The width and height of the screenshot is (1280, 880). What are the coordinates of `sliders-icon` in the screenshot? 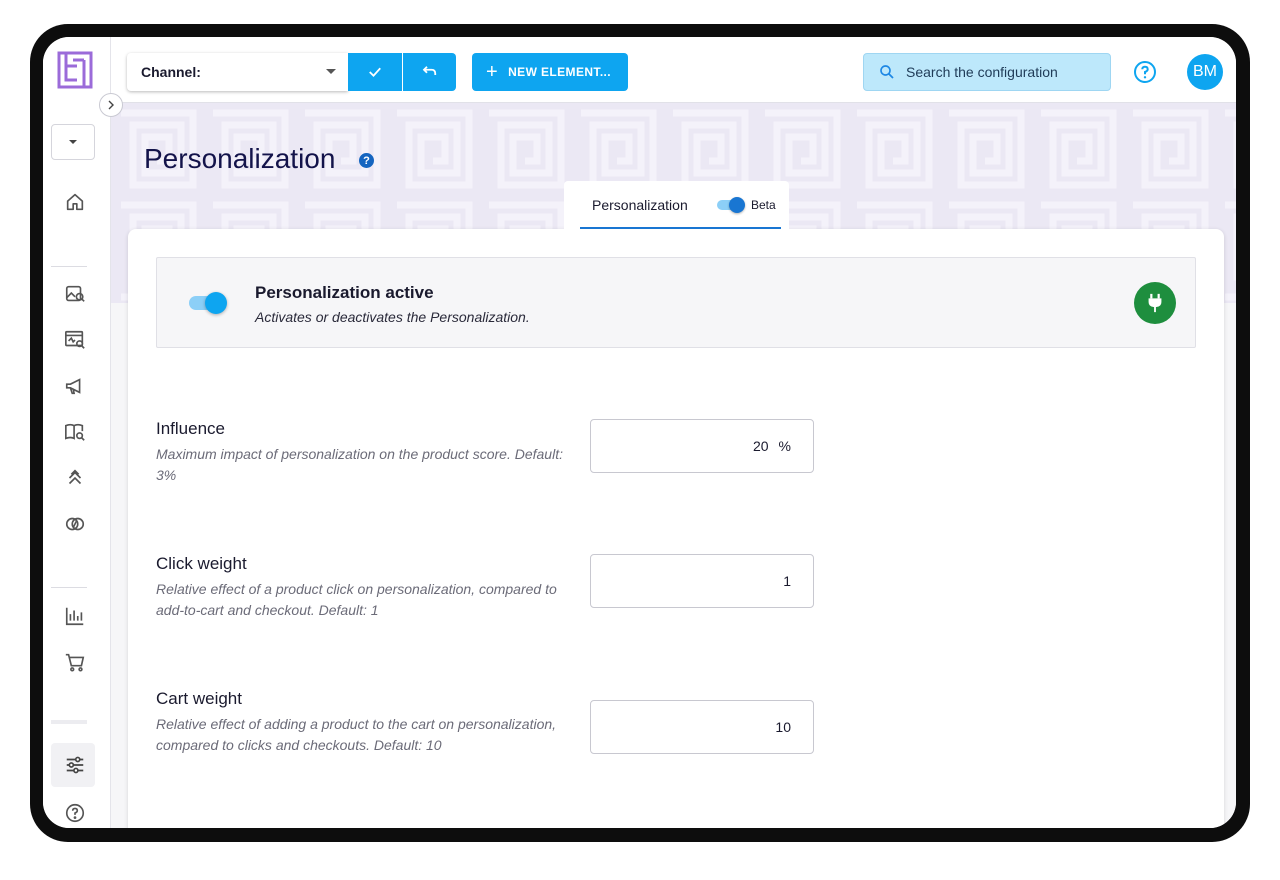 It's located at (75, 765).